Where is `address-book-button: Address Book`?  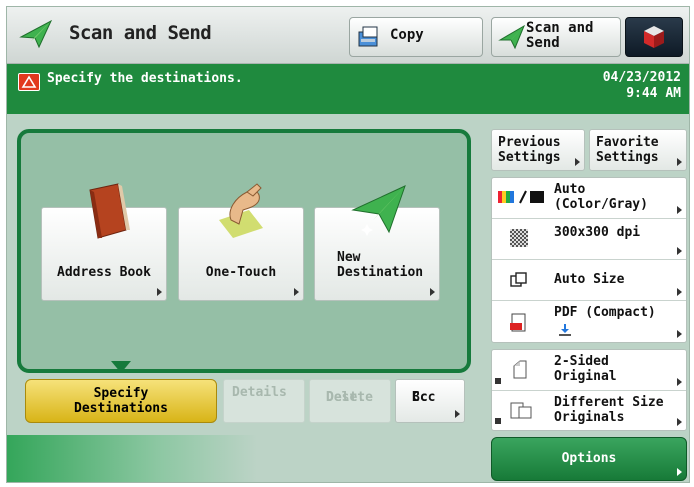
address-book-button: Address Book is located at coordinates (104, 242).